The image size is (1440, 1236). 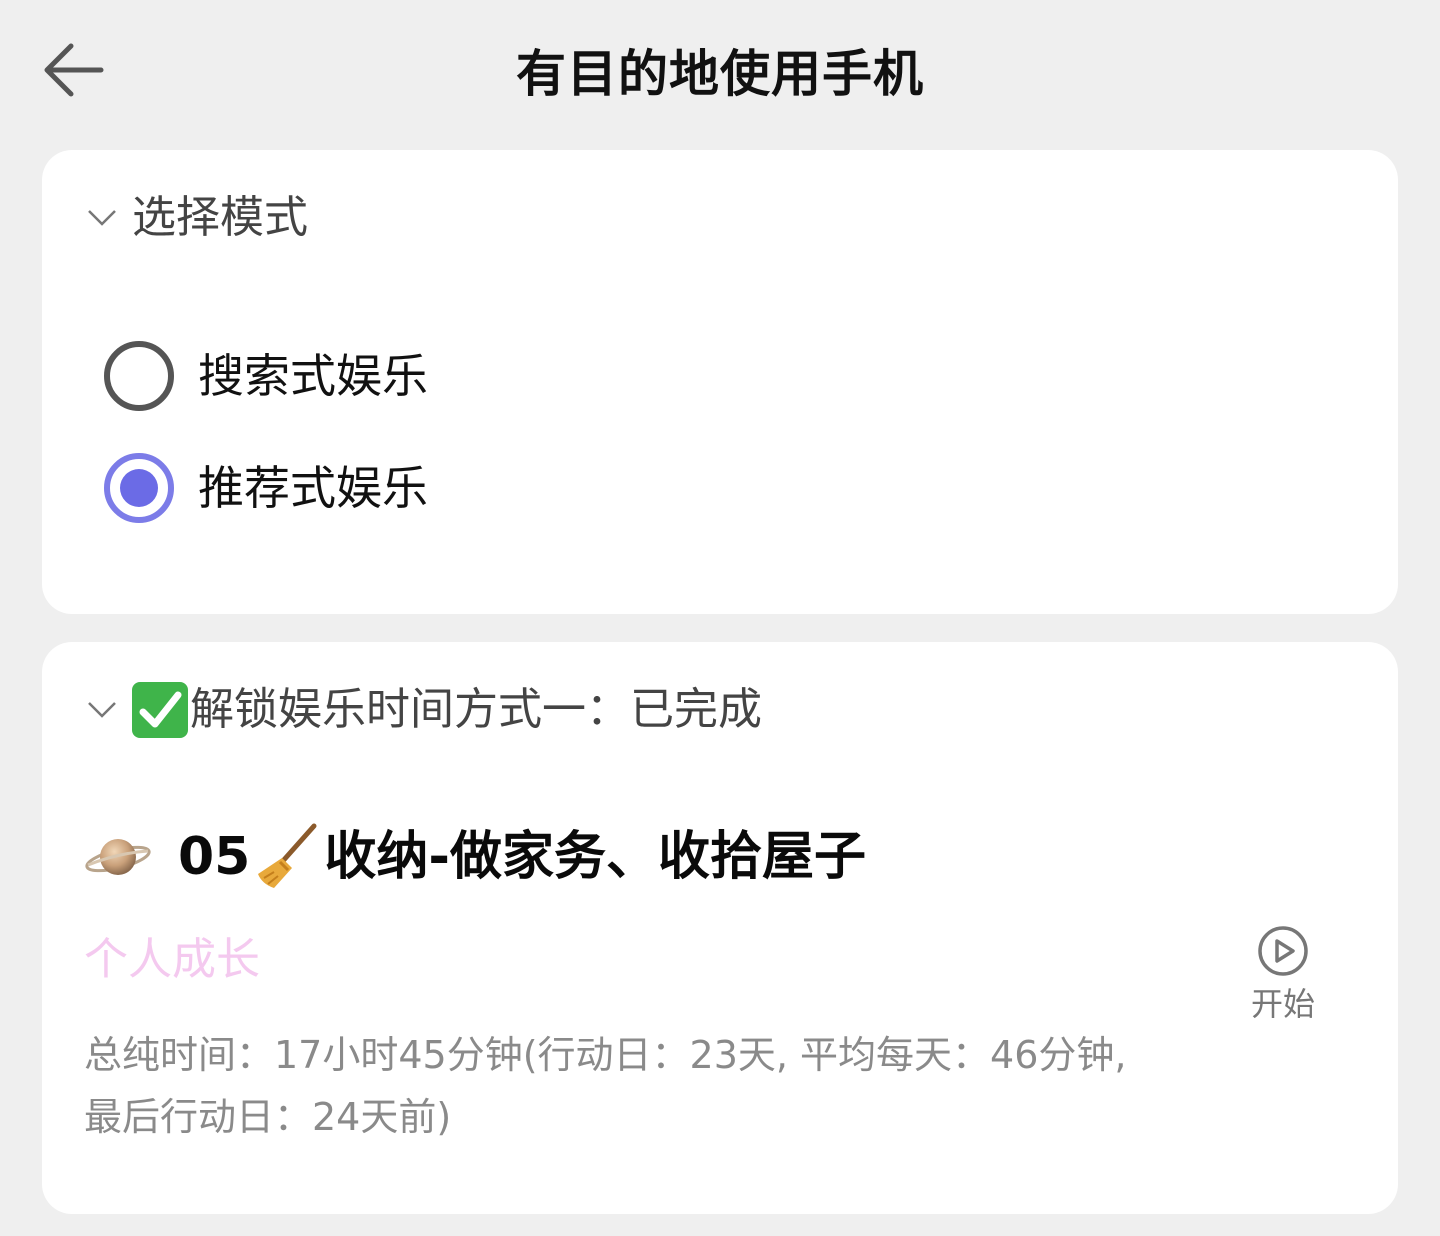 I want to click on radio-button-unchecked, so click(x=139, y=376).